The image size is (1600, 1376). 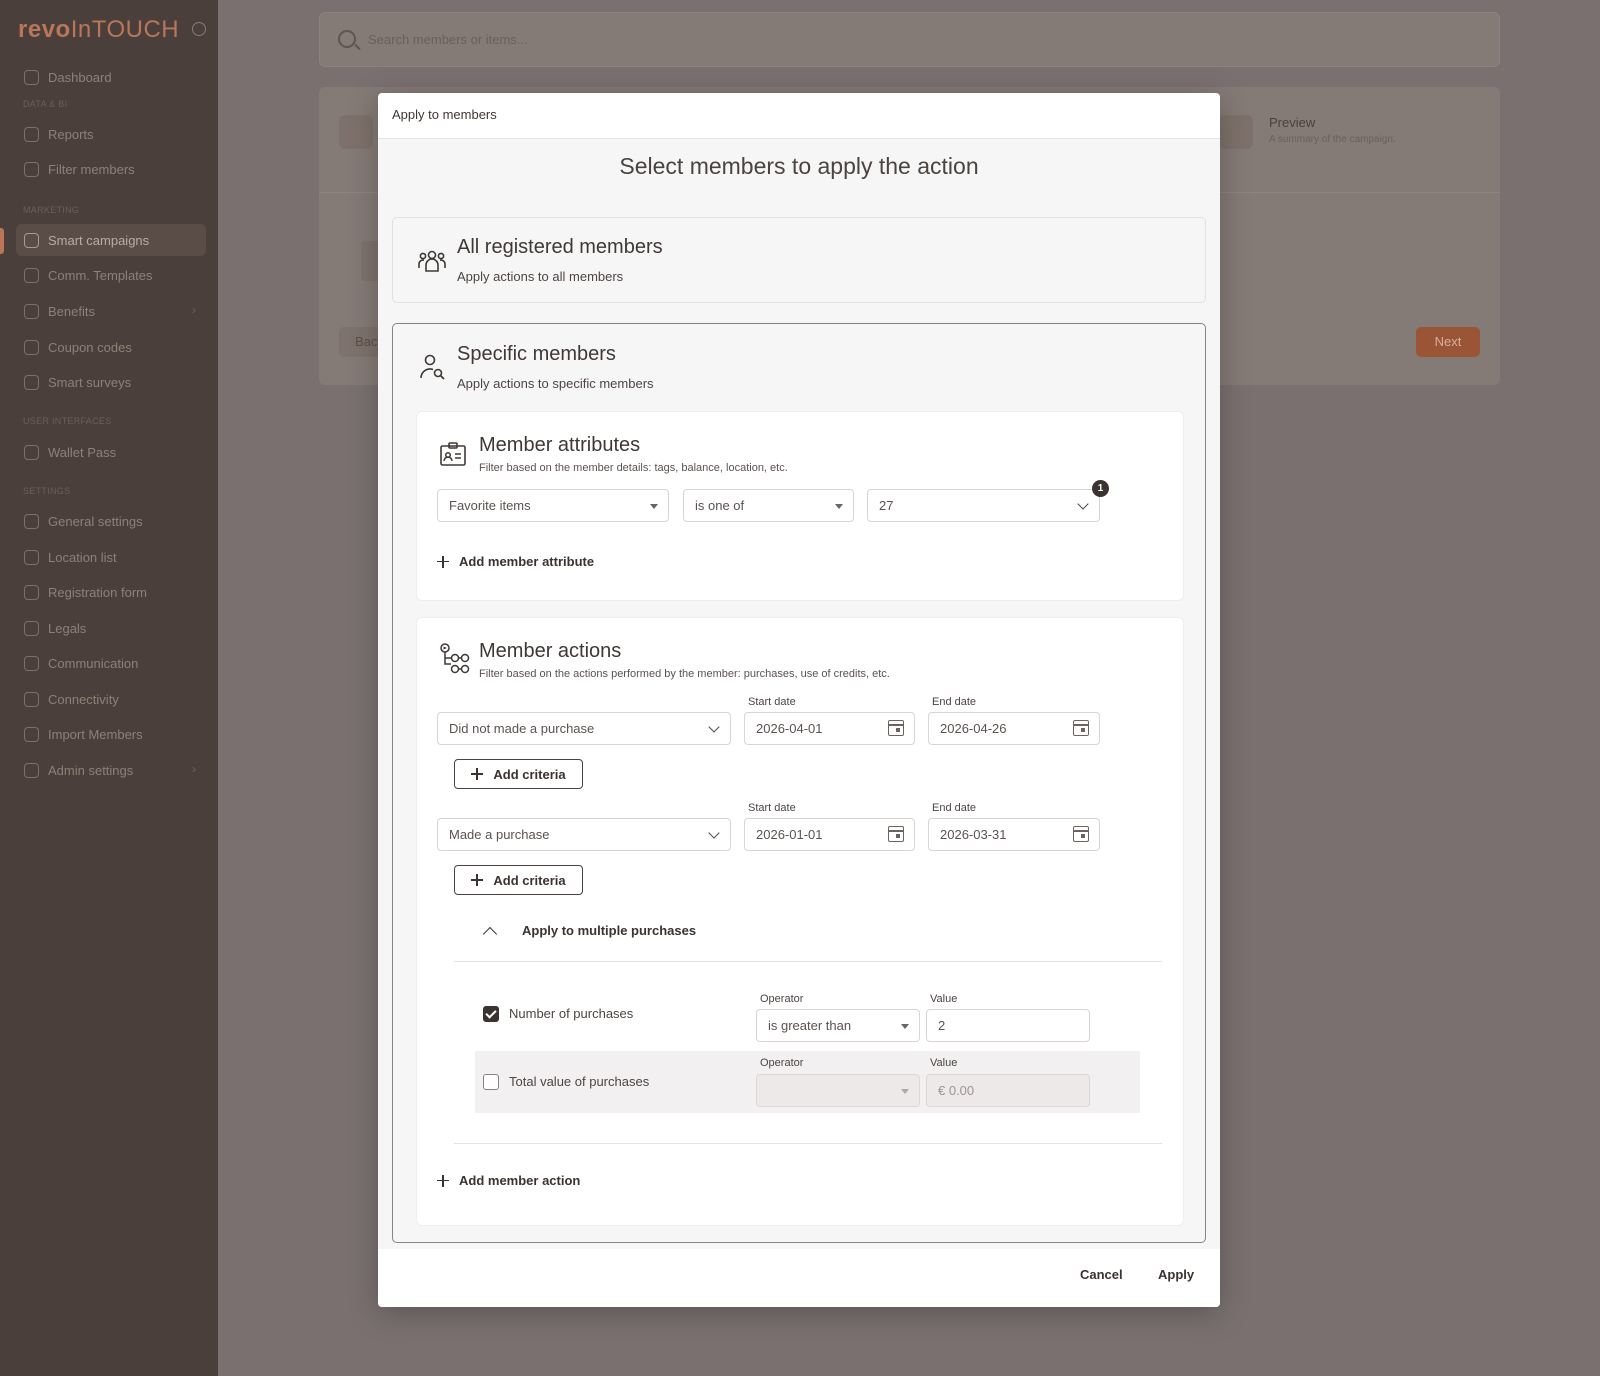 I want to click on sidebar-item-admin-settings: Admin settings ›, so click(x=111, y=770).